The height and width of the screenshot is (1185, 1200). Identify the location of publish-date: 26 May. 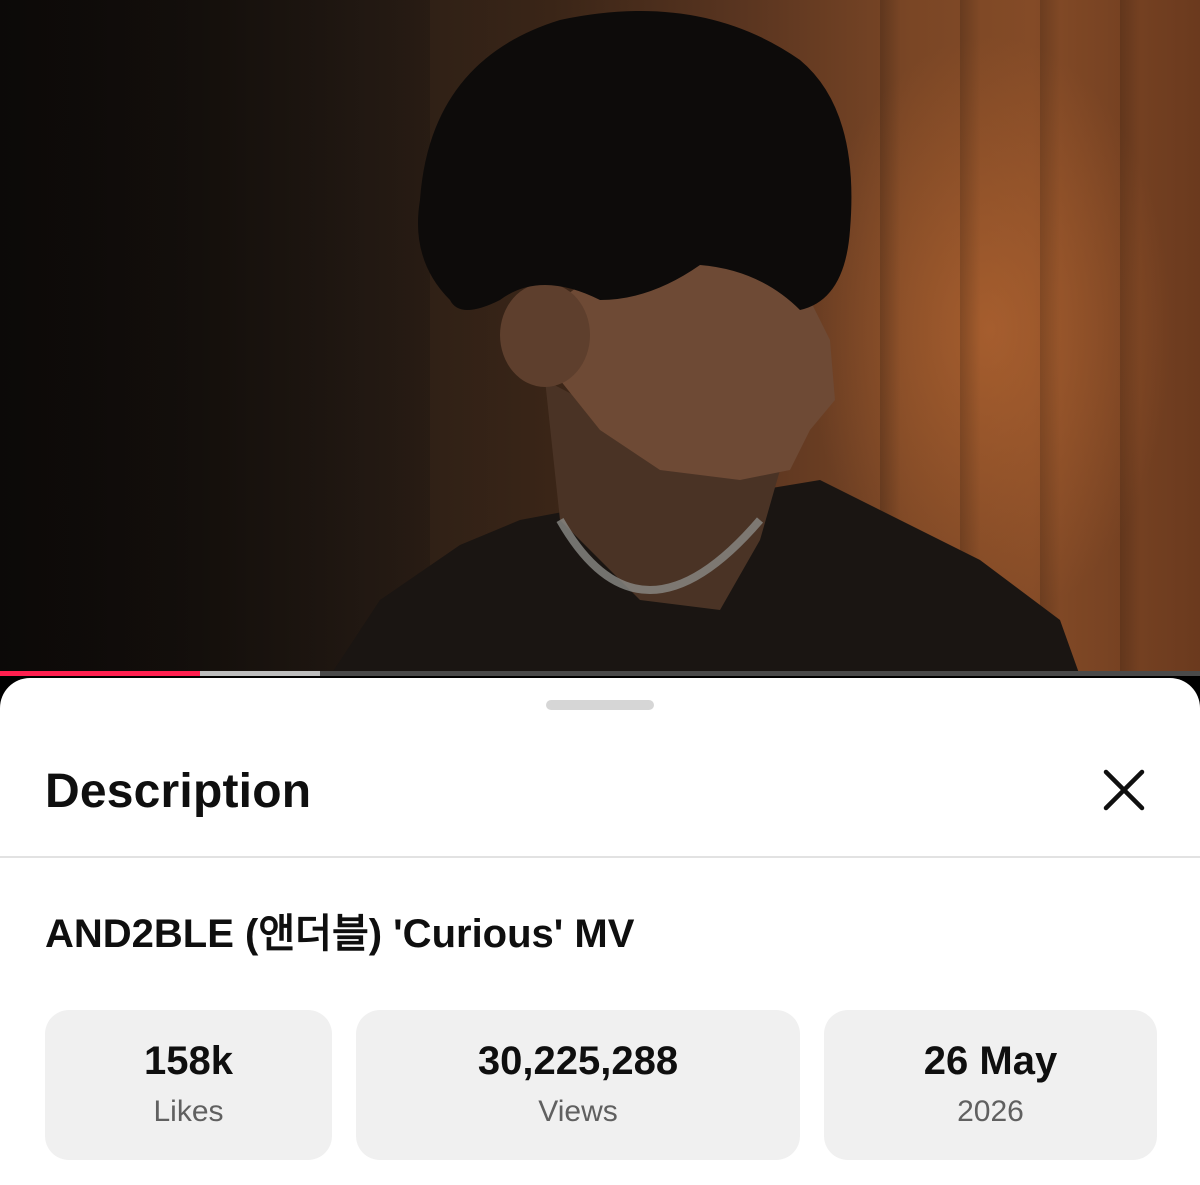
(990, 1061).